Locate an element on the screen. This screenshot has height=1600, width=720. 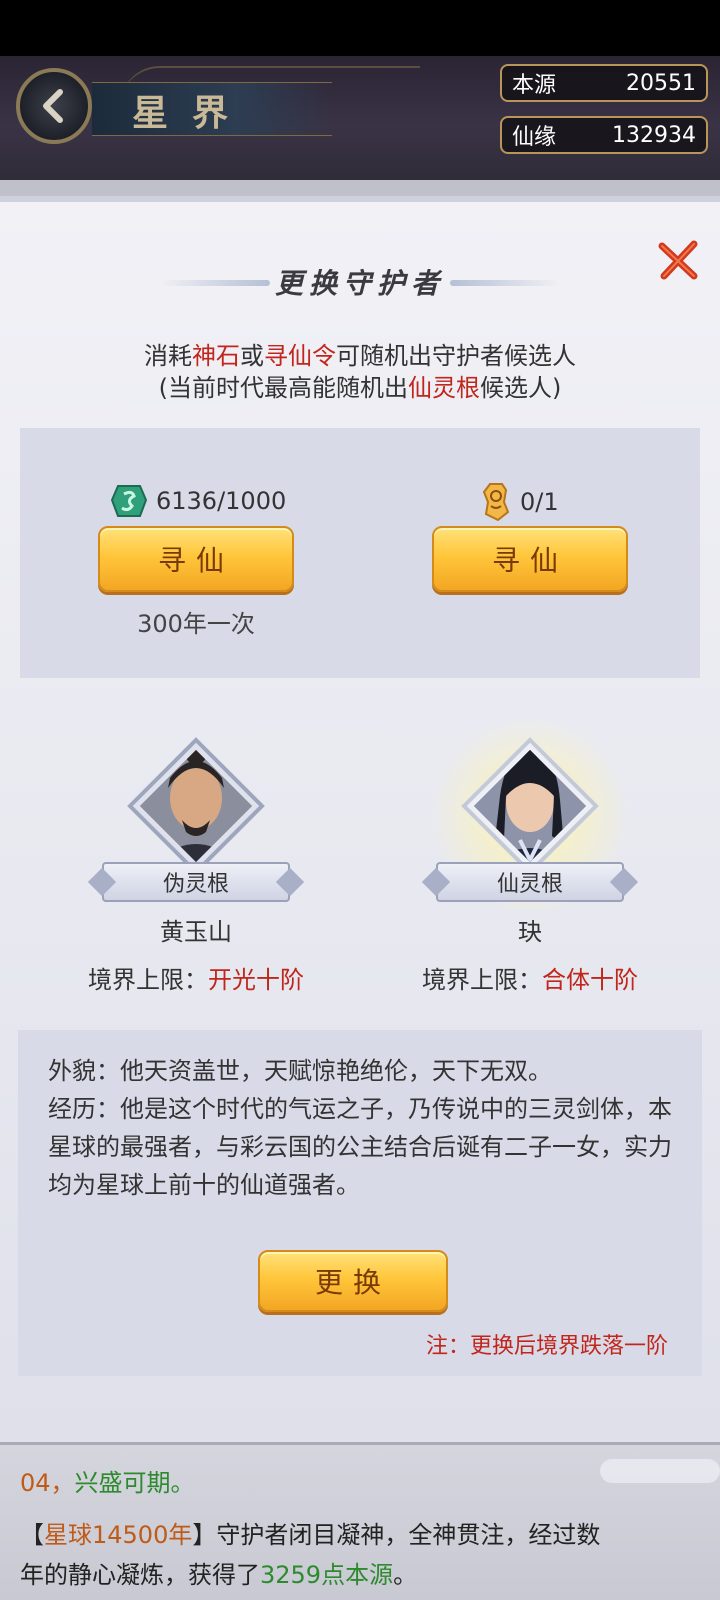
resource-value: 20551 is located at coordinates (661, 83).